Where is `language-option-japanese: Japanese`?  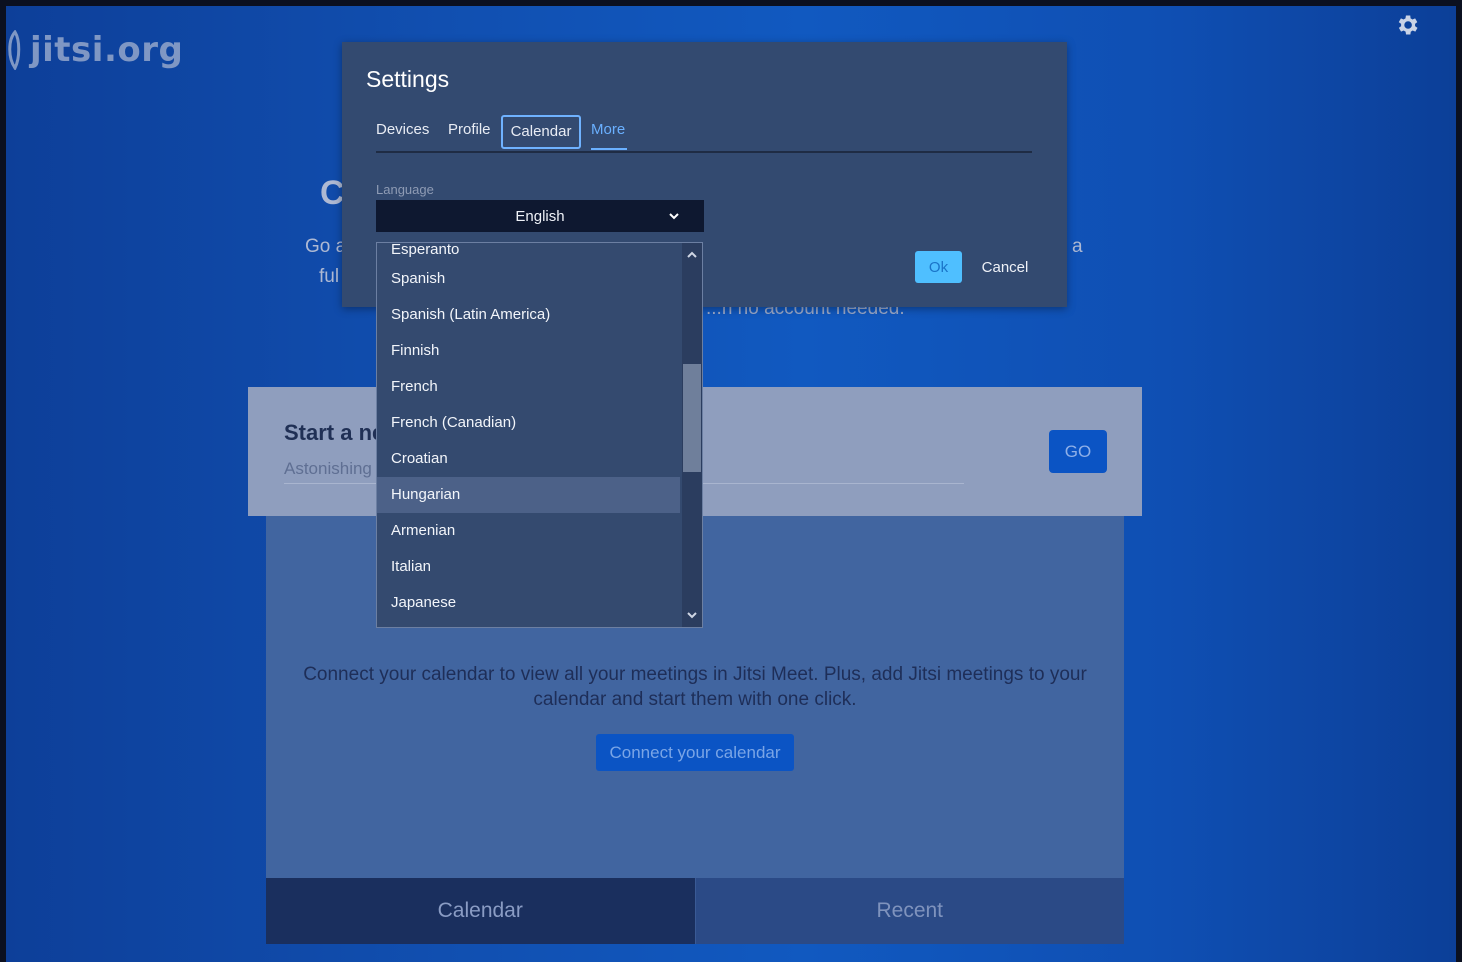 language-option-japanese: Japanese is located at coordinates (528, 603).